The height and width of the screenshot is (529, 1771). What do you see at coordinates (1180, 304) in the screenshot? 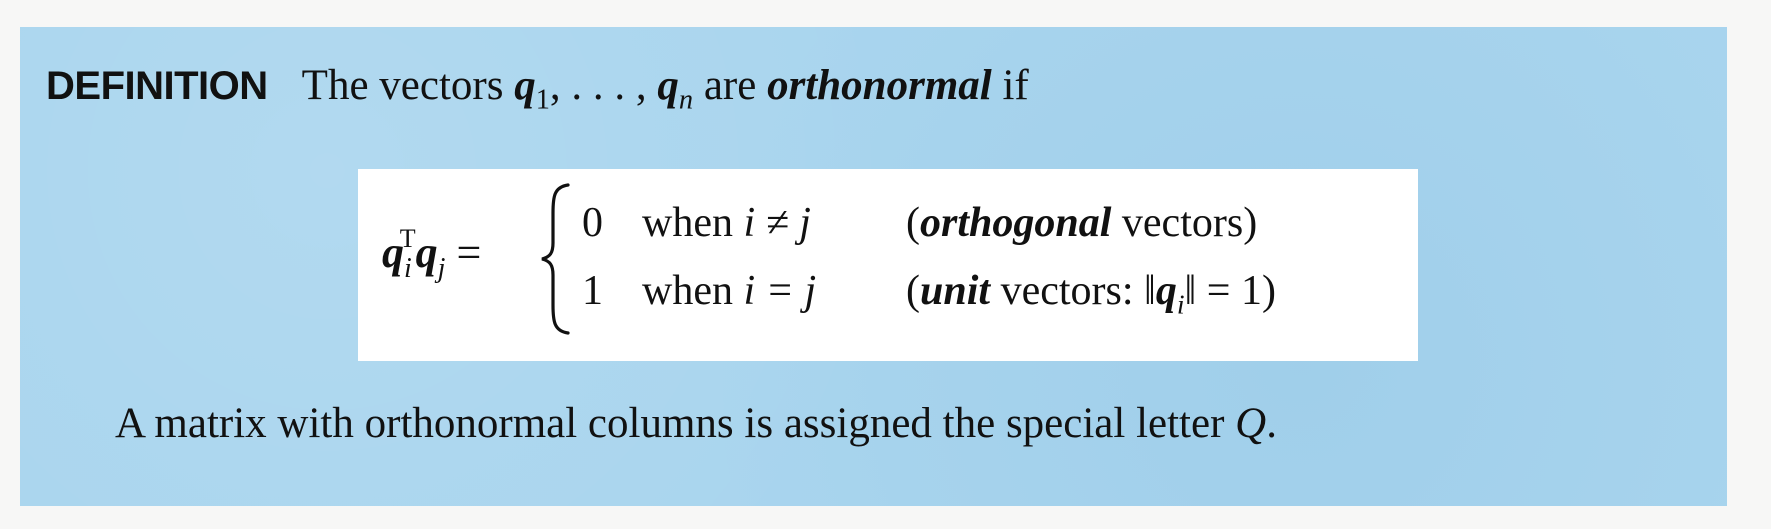
I see `norm-q-subscript: i` at bounding box center [1180, 304].